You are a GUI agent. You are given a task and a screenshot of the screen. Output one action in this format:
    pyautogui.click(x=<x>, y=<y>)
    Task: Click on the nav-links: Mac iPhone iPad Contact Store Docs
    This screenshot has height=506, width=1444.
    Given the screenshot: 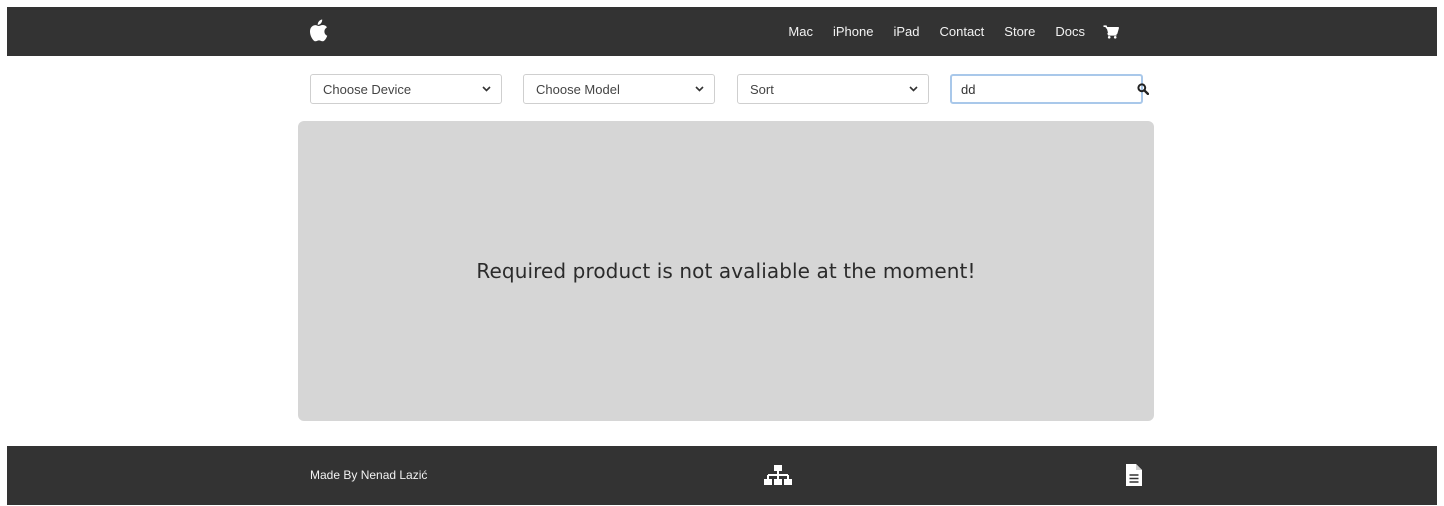 What is the action you would take?
    pyautogui.click(x=950, y=31)
    